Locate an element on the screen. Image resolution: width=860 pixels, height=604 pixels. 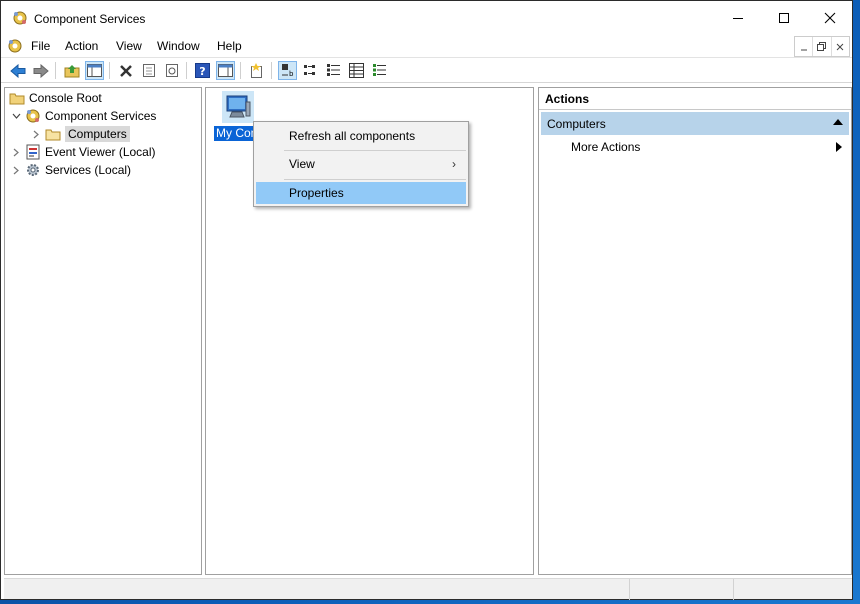
list-view-button is located at coordinates (333, 70).